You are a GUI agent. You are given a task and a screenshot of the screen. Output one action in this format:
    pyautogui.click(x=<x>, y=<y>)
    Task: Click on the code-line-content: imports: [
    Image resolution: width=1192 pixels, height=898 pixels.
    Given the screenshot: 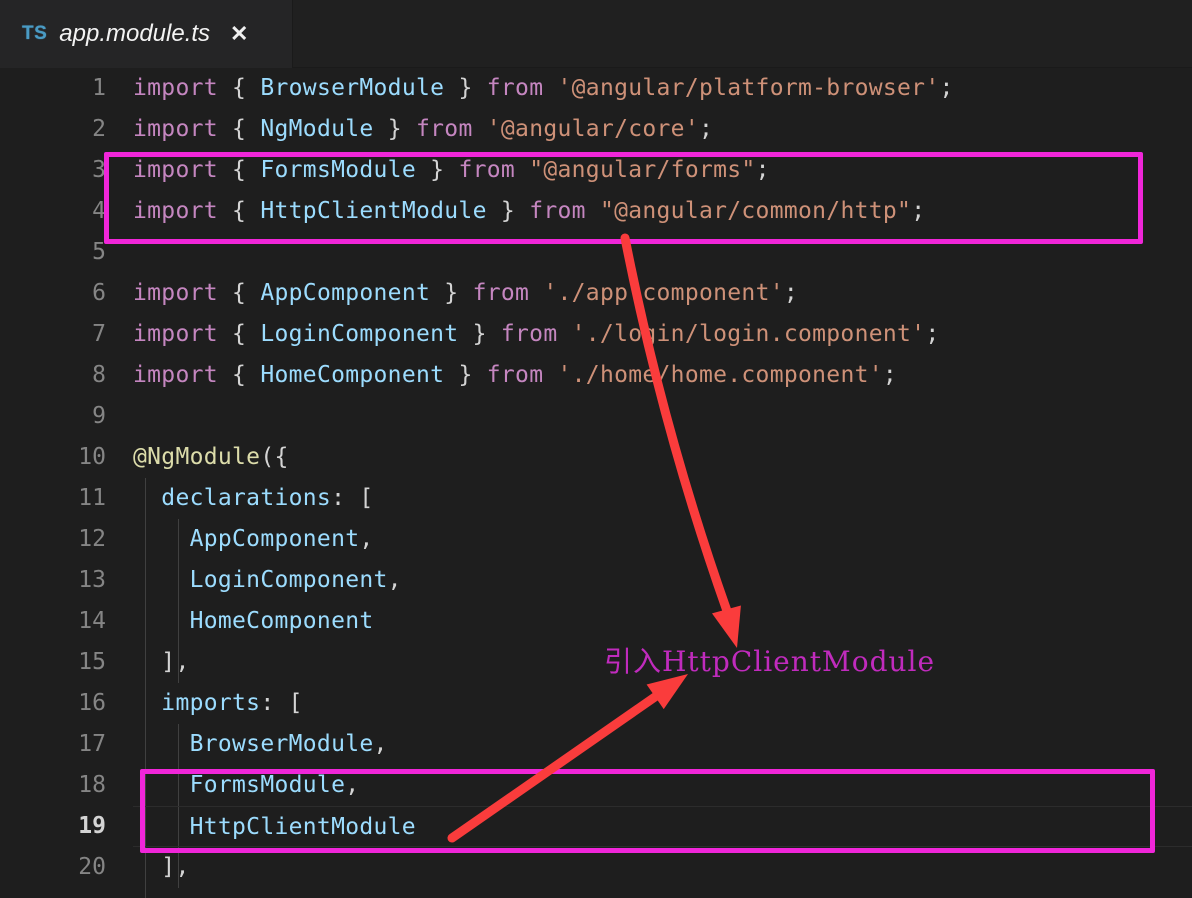 What is the action you would take?
    pyautogui.click(x=662, y=703)
    